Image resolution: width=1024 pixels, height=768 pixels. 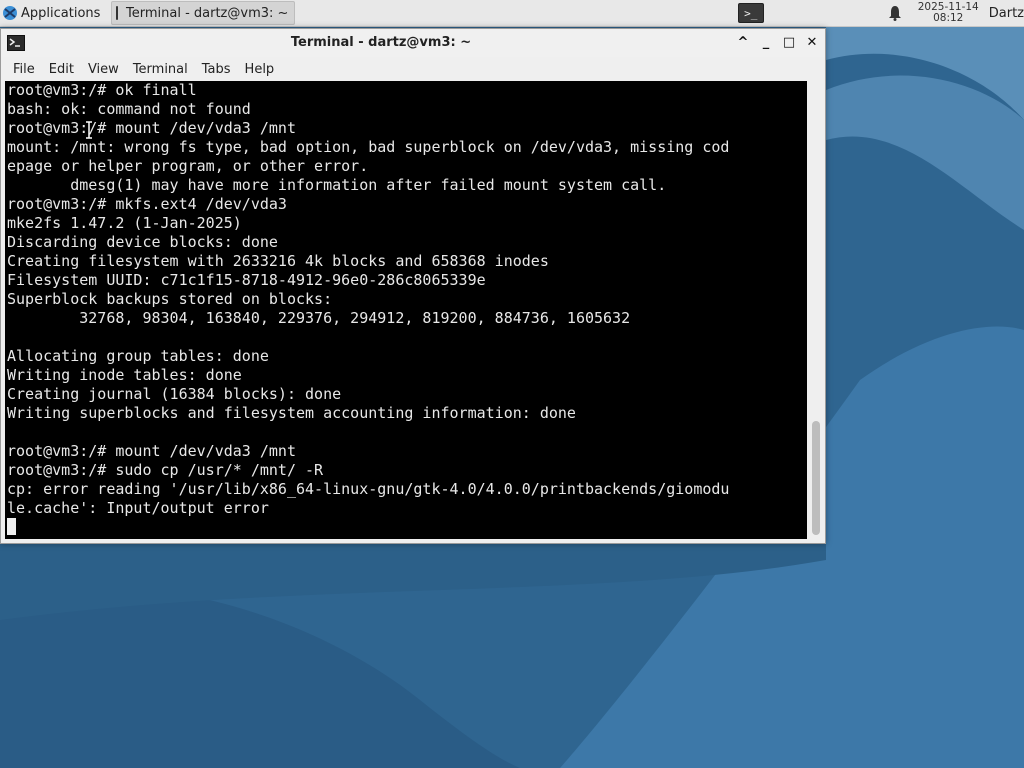 What do you see at coordinates (207, 13) in the screenshot?
I see `taskbar-item-label: Terminal - dartz@vm3: ~` at bounding box center [207, 13].